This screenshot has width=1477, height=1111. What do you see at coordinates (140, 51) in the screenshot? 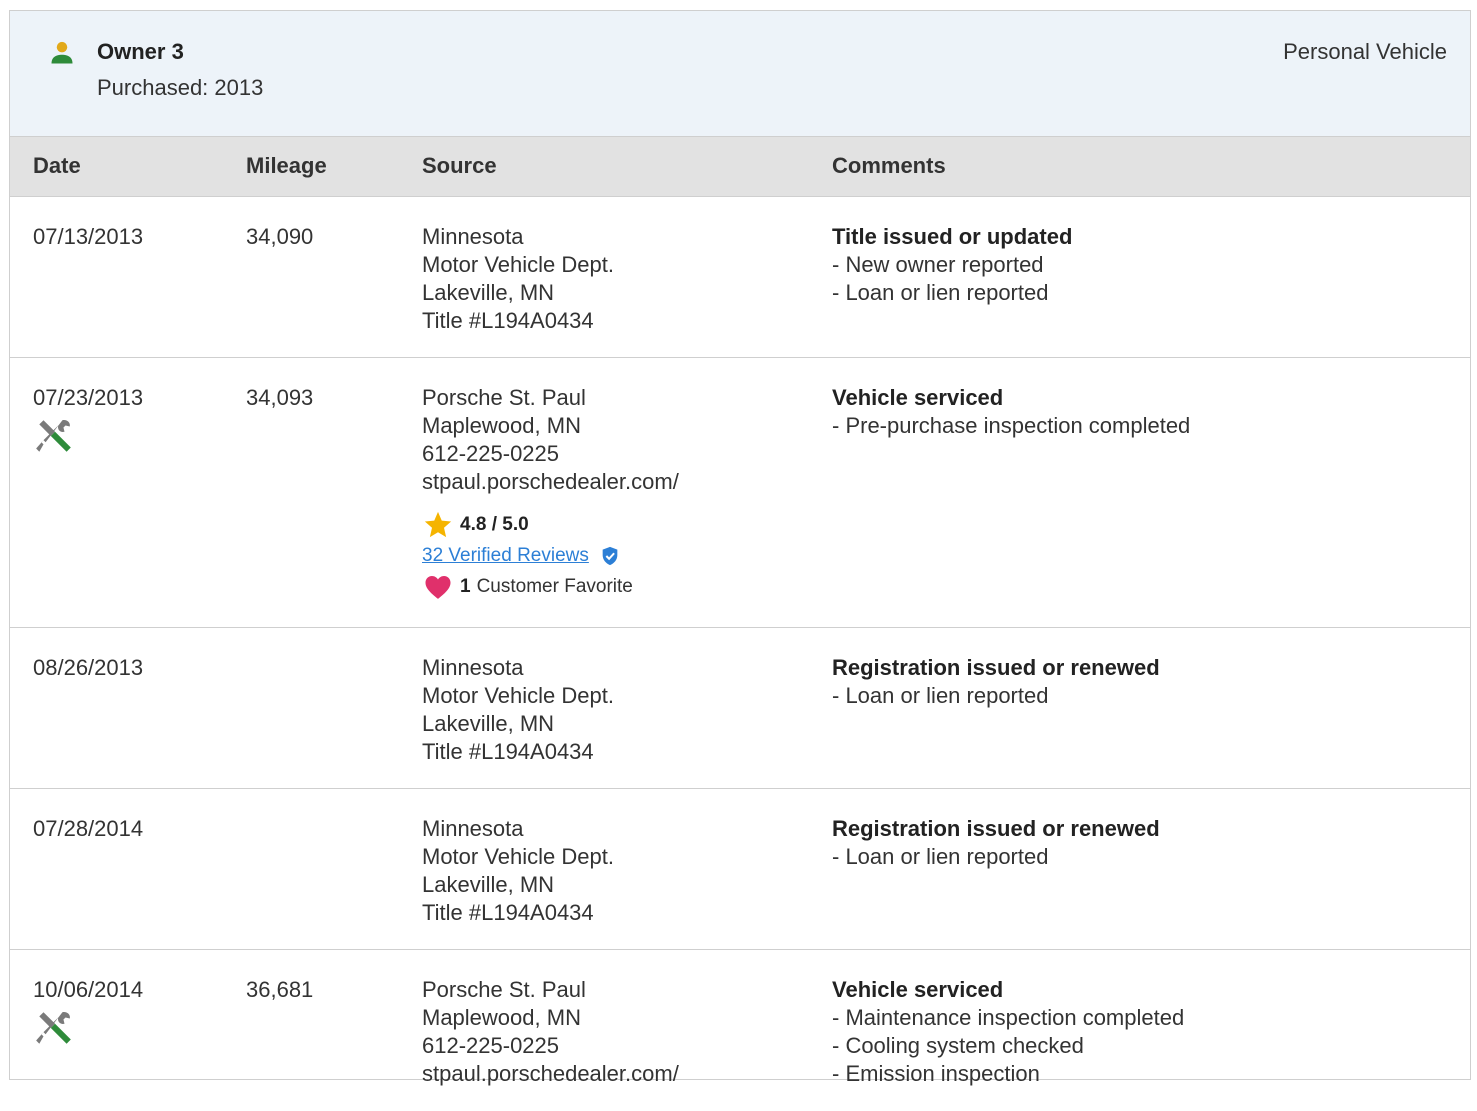
I see `owner-title: Owner 3` at bounding box center [140, 51].